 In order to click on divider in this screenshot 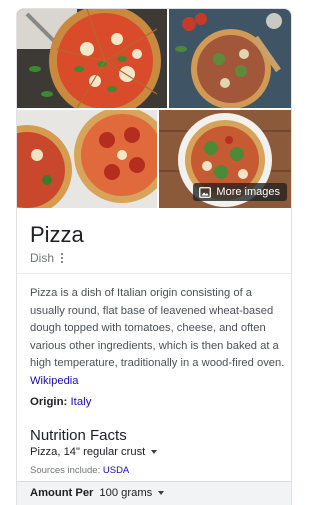, I will do `click(154, 273)`.